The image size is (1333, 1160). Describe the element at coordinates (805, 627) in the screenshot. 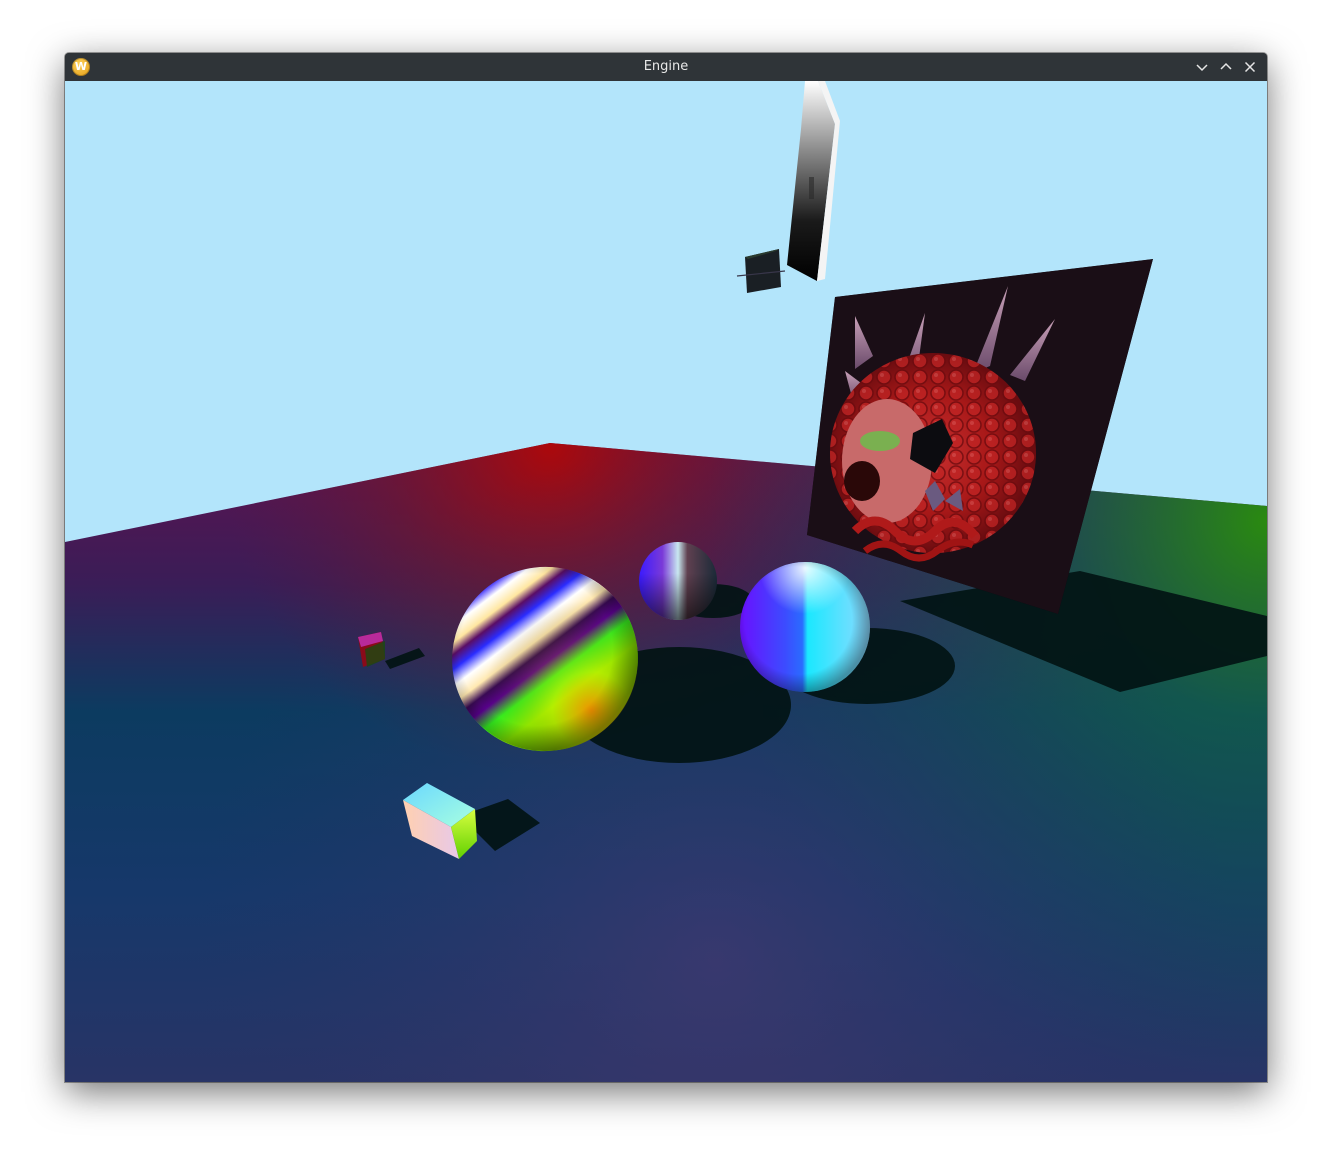

I see `blue-cyan-sphere` at that location.